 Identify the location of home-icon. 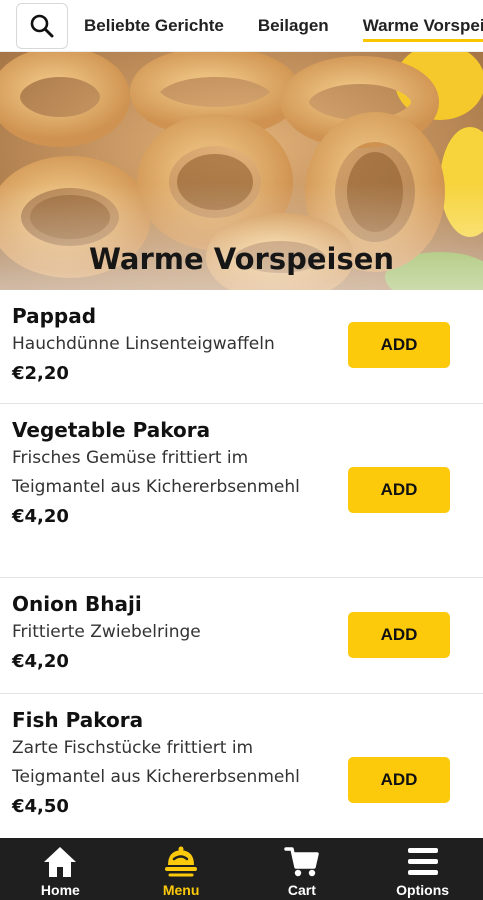
(60, 862).